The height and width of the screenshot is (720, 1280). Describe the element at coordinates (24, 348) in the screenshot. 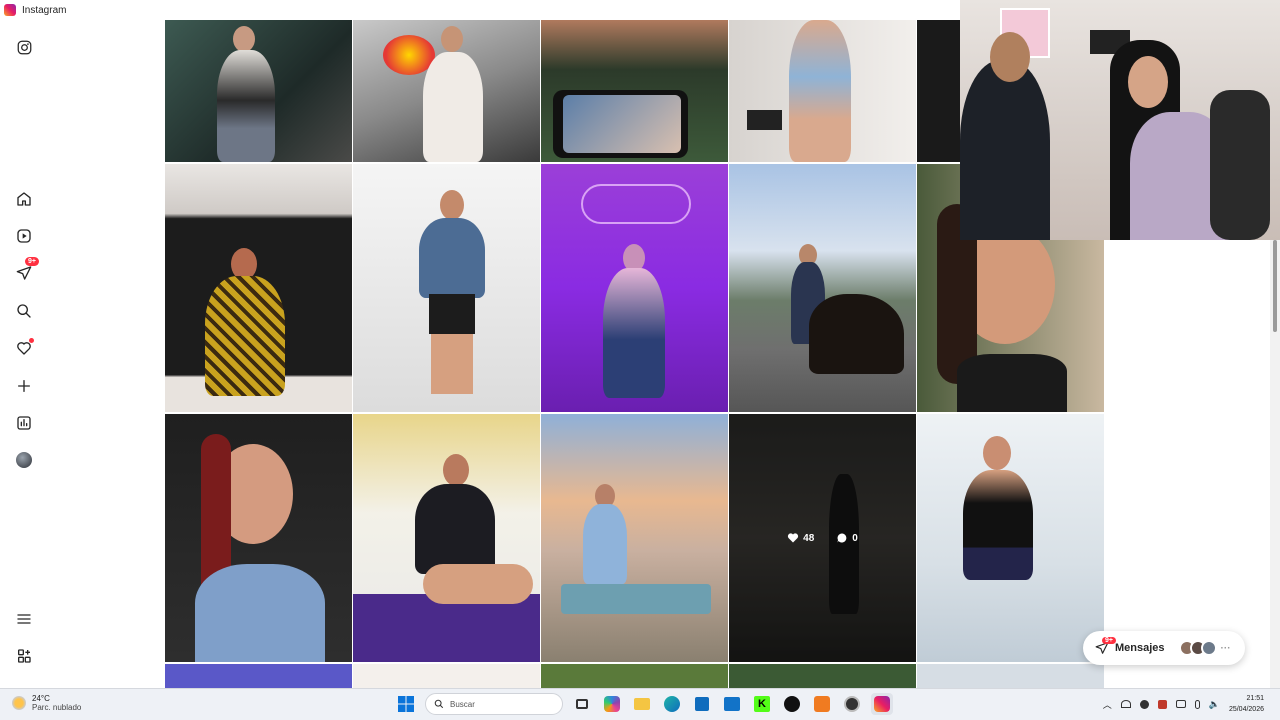

I see `notifications-icon` at that location.